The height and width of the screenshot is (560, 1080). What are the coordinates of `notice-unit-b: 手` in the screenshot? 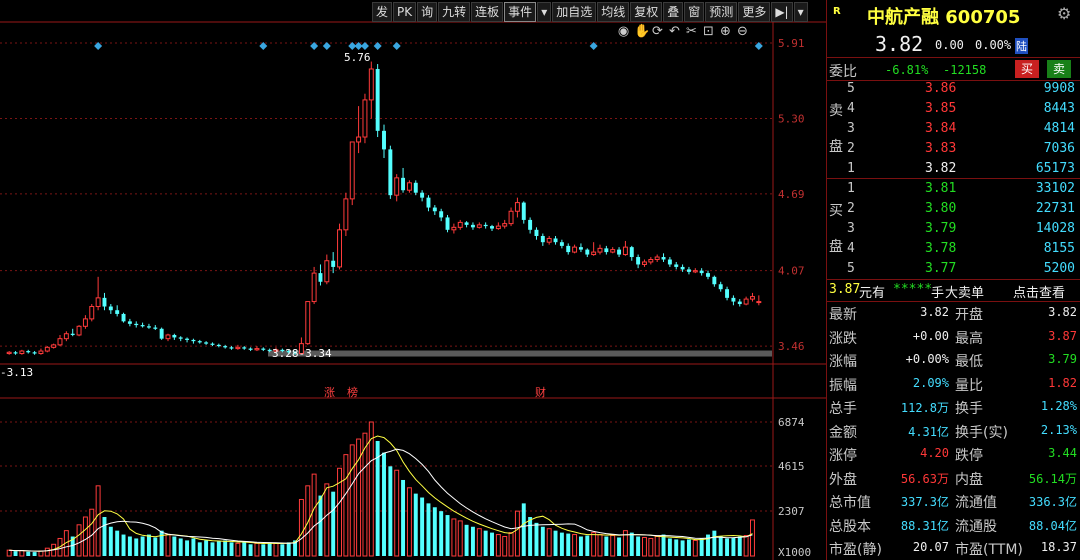 It's located at (938, 293).